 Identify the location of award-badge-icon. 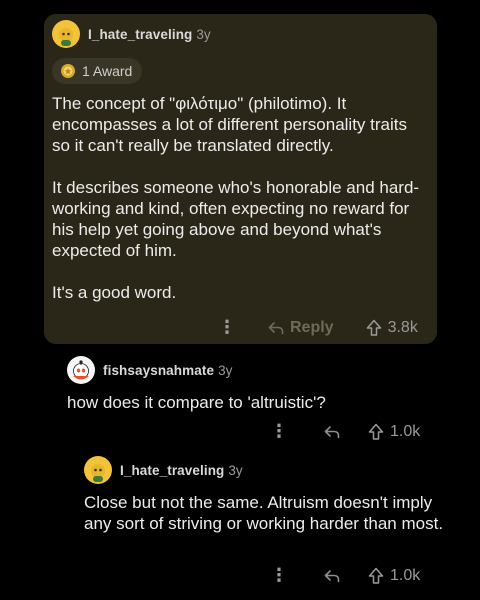
(68, 71).